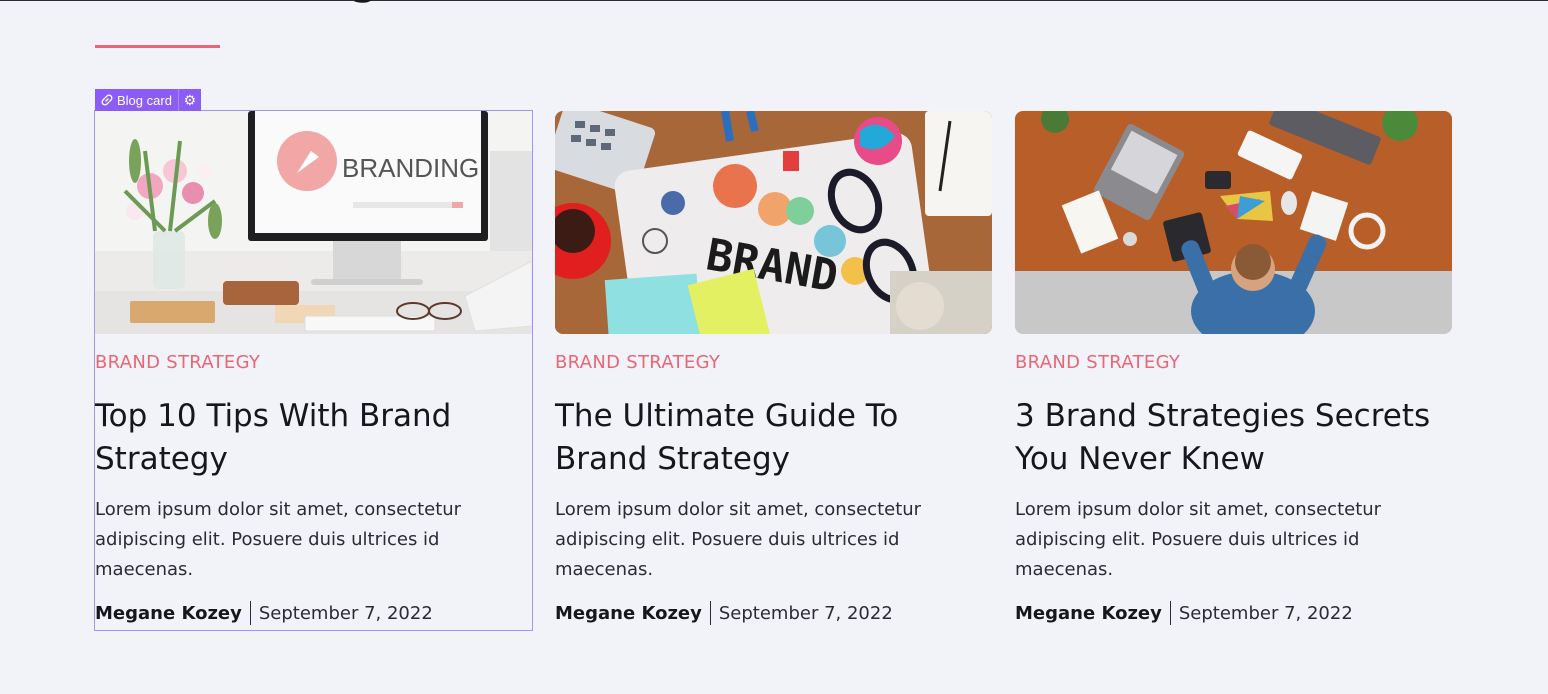 The image size is (1548, 694). What do you see at coordinates (410, 168) in the screenshot?
I see `svg-text: BRANDING` at bounding box center [410, 168].